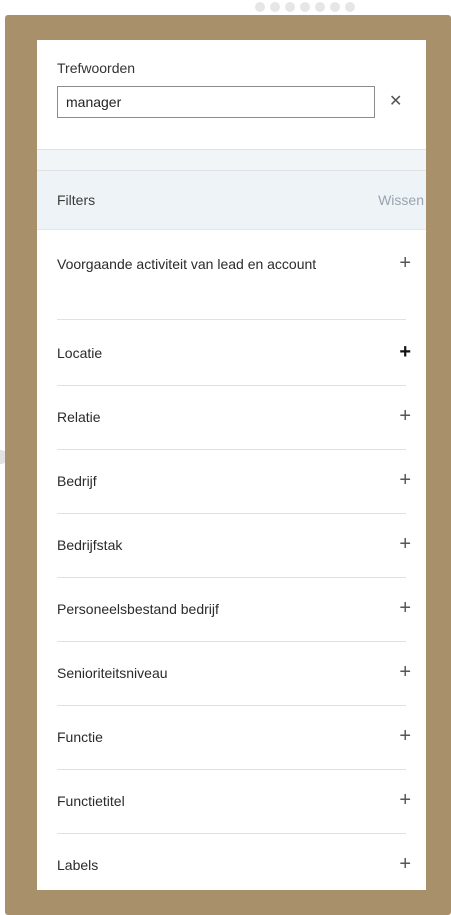 Image resolution: width=451 pixels, height=915 pixels. What do you see at coordinates (96, 68) in the screenshot?
I see `keywords-label: Trefwoorden` at bounding box center [96, 68].